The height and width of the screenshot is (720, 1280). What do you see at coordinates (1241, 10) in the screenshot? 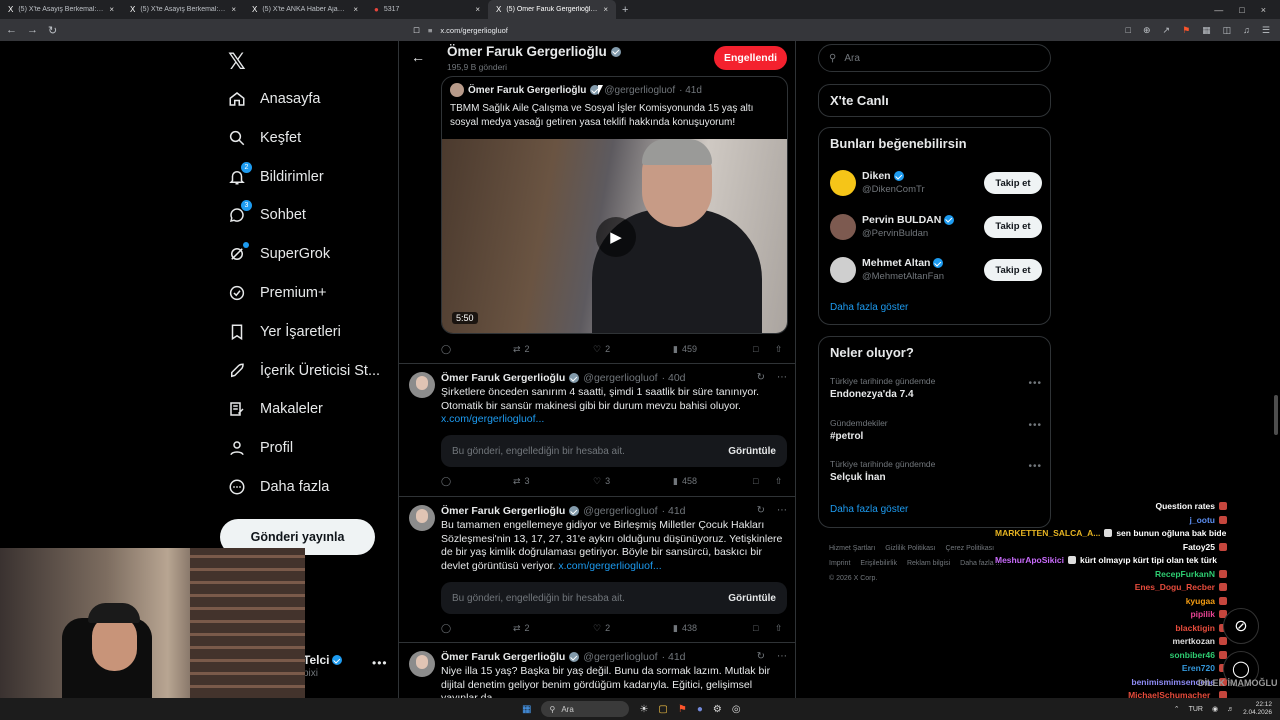
I see `maximize-icon: □` at bounding box center [1241, 10].